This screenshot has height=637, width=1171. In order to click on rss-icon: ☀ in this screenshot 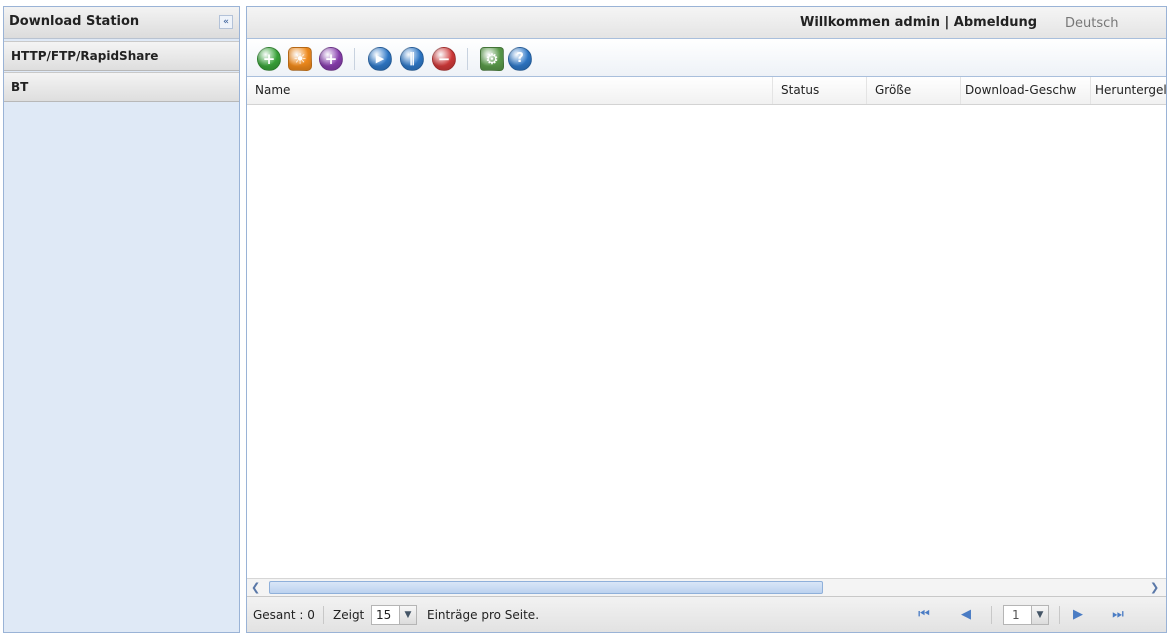, I will do `click(300, 59)`.